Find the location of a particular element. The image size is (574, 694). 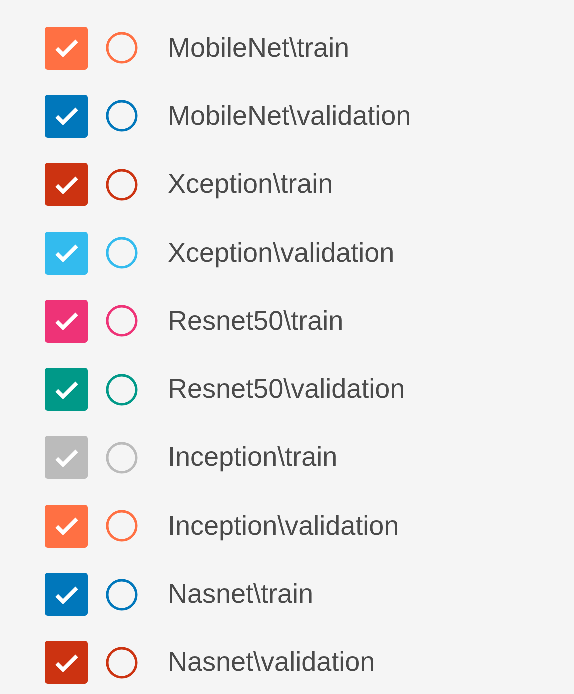

run-label: Xception\train is located at coordinates (251, 184).